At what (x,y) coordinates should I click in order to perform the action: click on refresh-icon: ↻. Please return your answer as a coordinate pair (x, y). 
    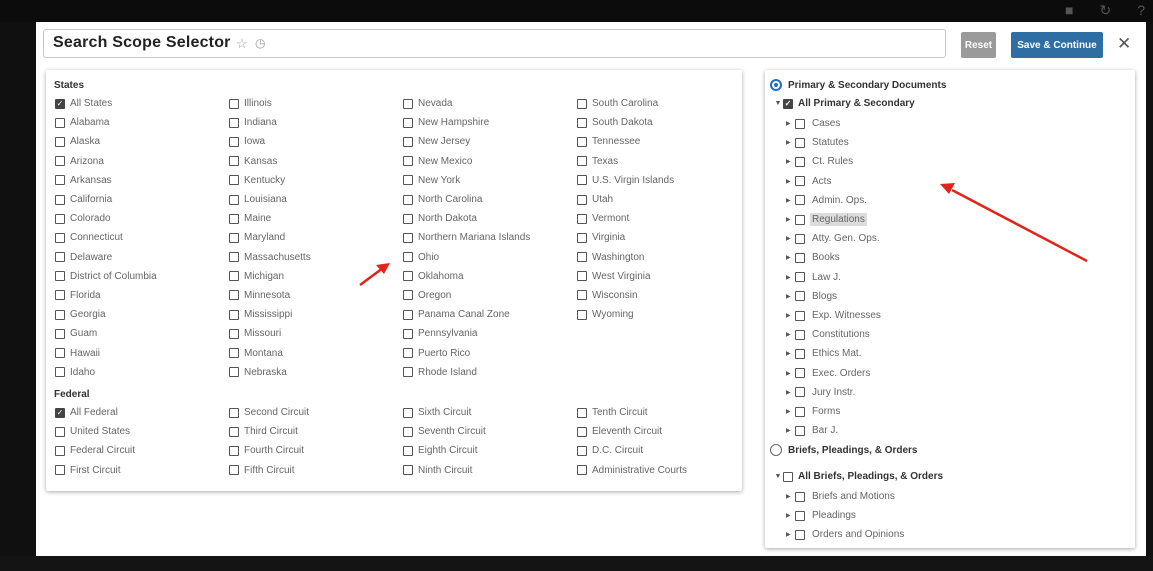
    Looking at the image, I should click on (1105, 10).